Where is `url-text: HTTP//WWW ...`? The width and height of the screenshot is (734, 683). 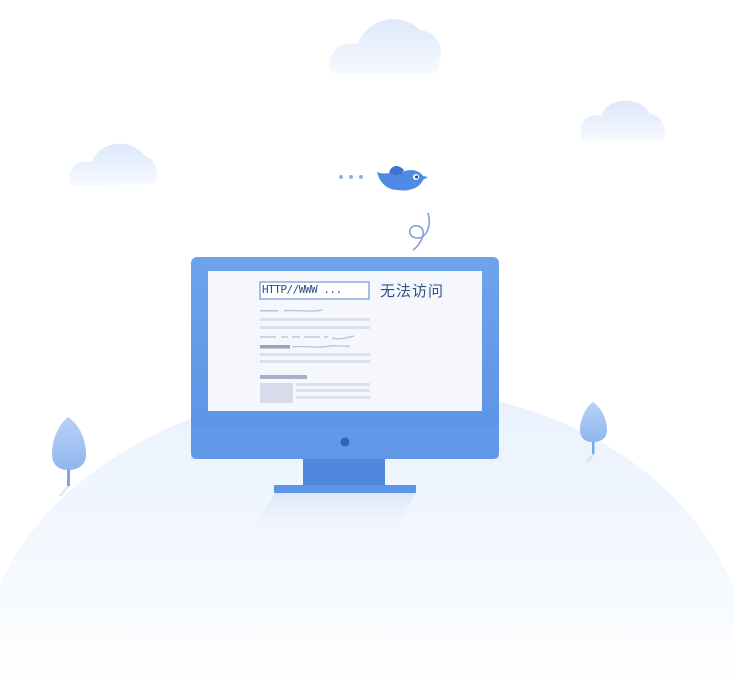 url-text: HTTP//WWW ... is located at coordinates (315, 290).